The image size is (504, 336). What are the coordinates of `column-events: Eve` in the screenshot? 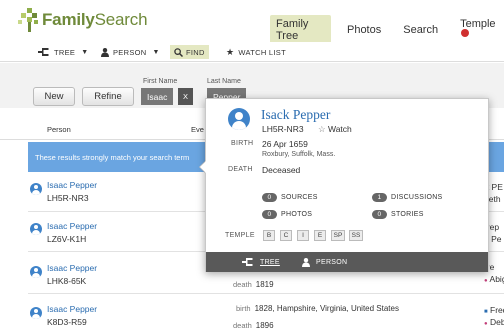 It's located at (197, 129).